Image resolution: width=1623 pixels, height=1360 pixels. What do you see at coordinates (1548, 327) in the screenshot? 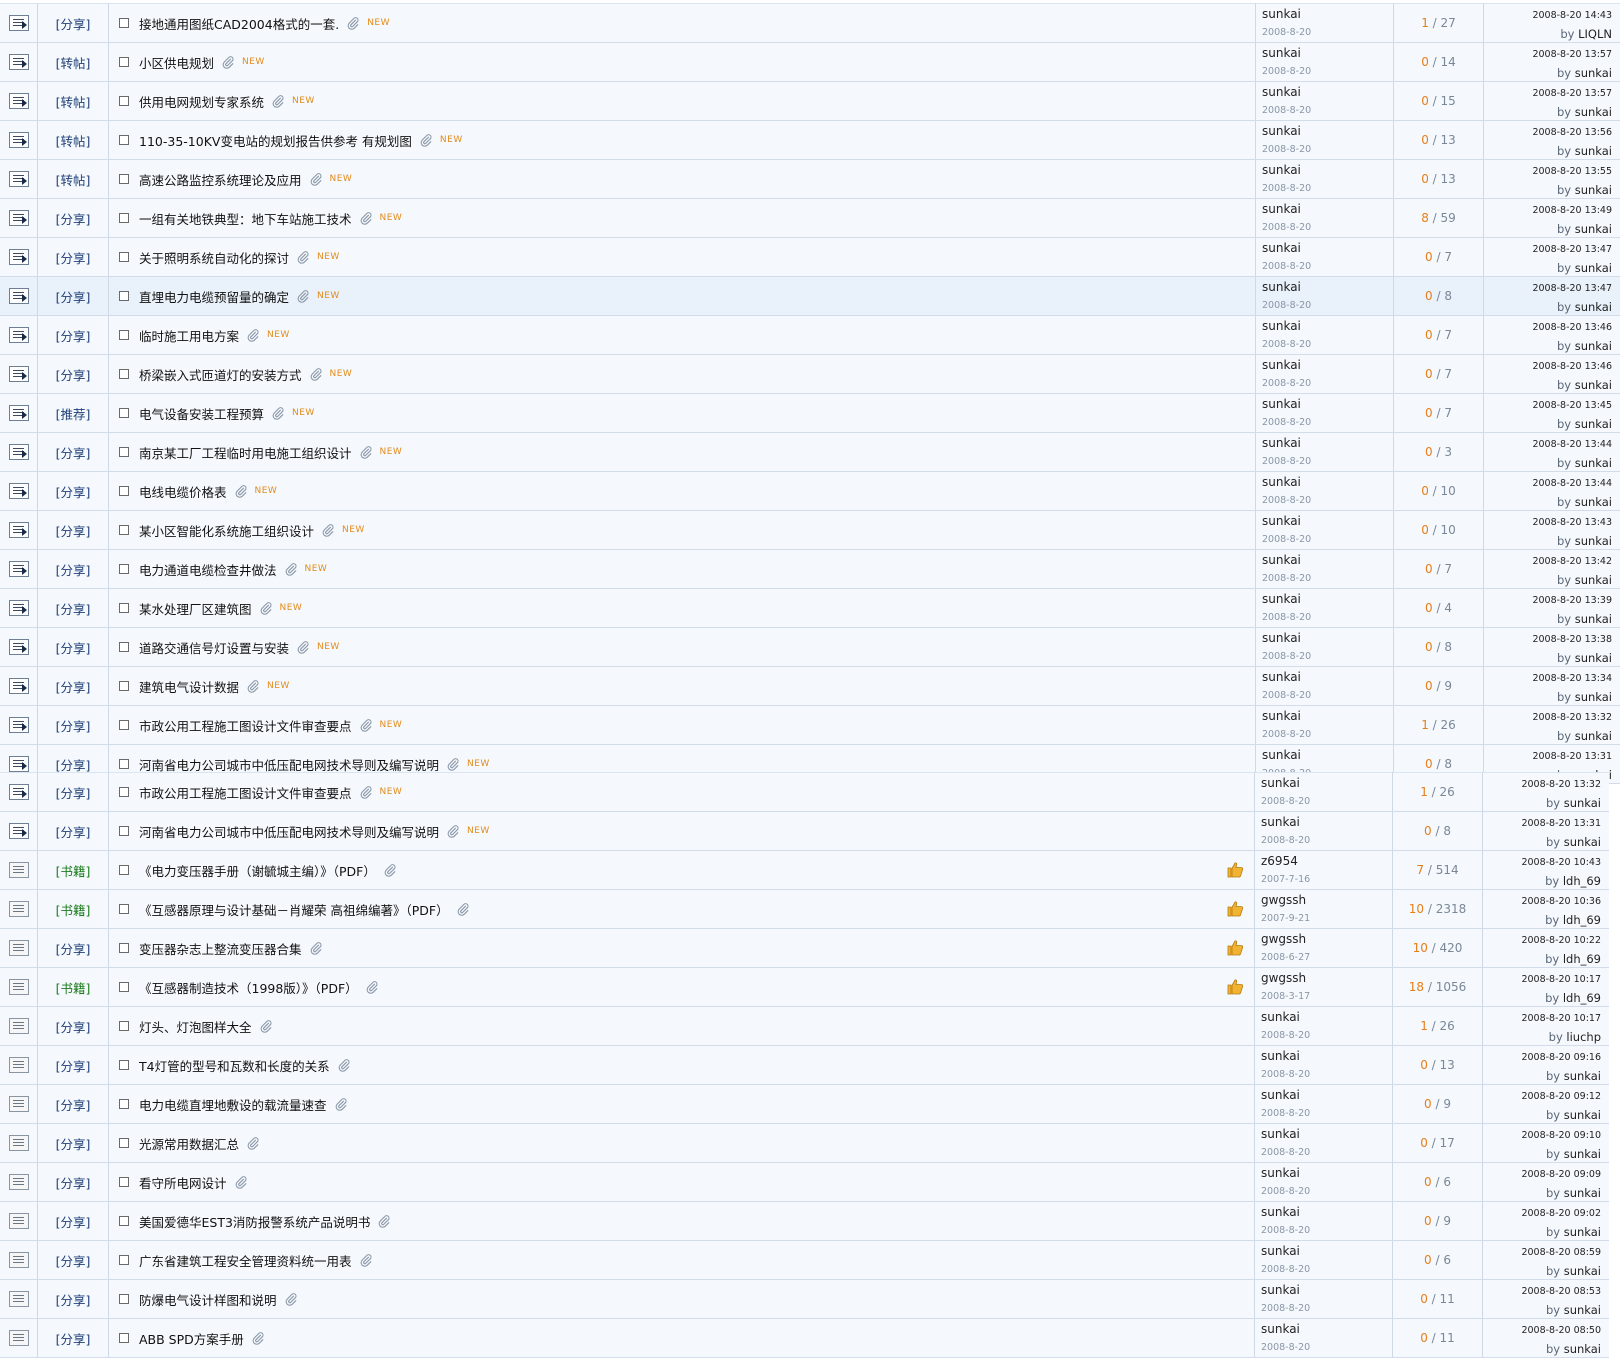
I see `last-post-time-link: 2008-8-20 13:46` at bounding box center [1548, 327].